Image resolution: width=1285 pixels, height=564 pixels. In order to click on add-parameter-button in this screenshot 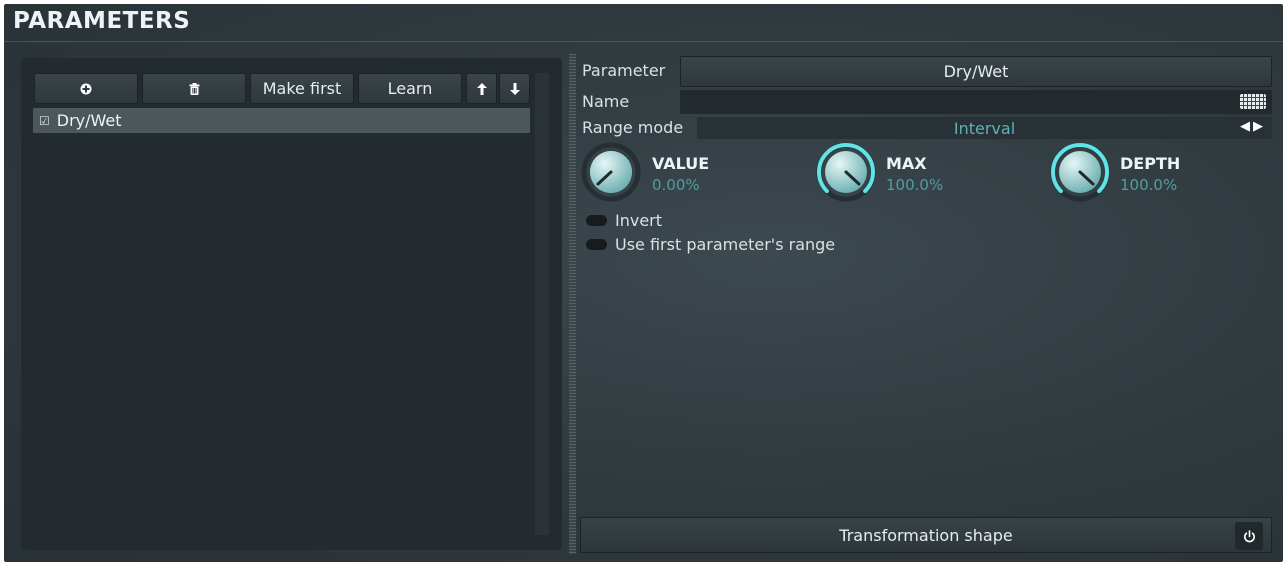, I will do `click(86, 88)`.